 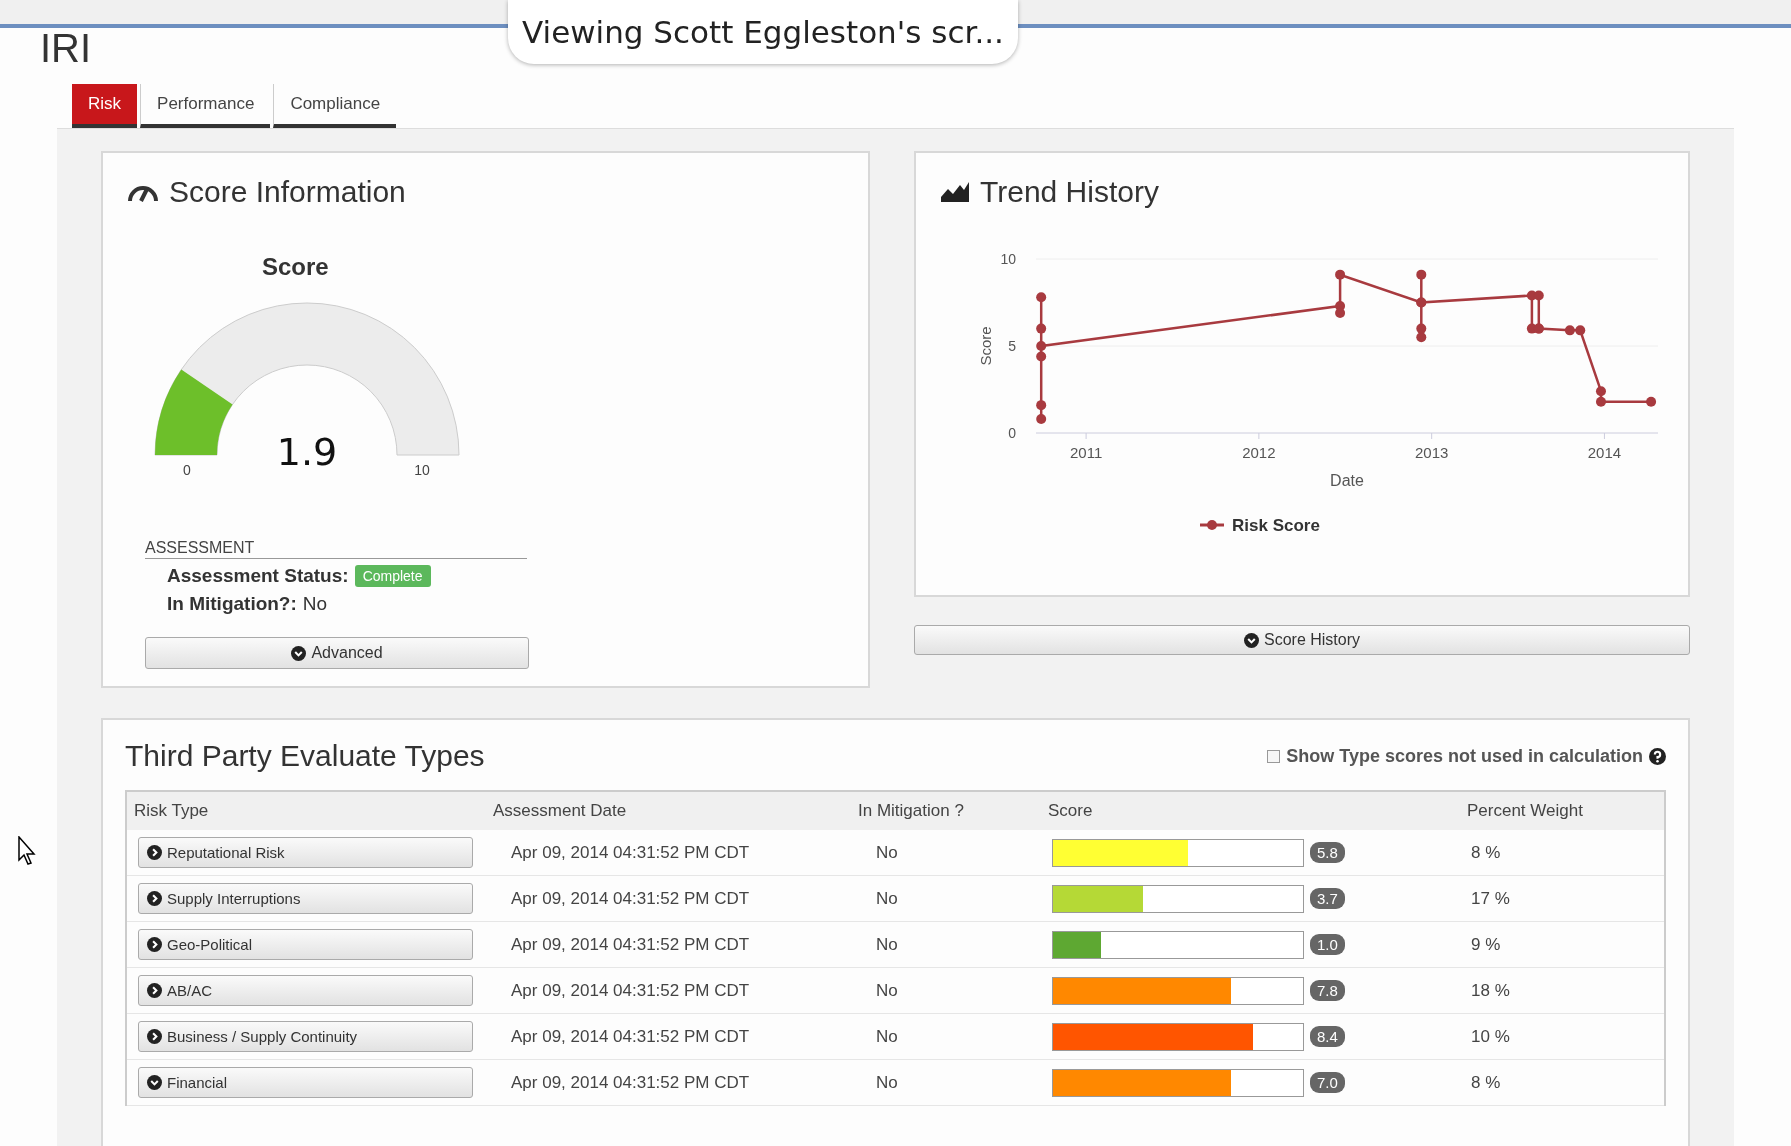 I want to click on status-badge: Complete, so click(x=392, y=576).